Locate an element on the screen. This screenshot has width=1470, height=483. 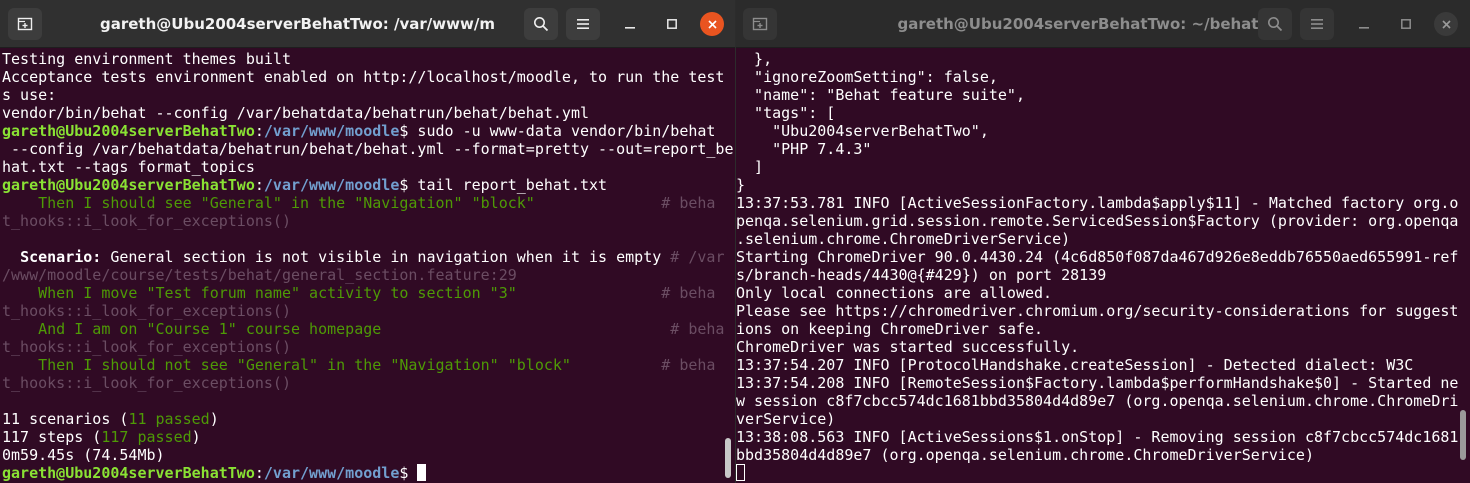
terminal-text: verService) is located at coordinates (786, 419).